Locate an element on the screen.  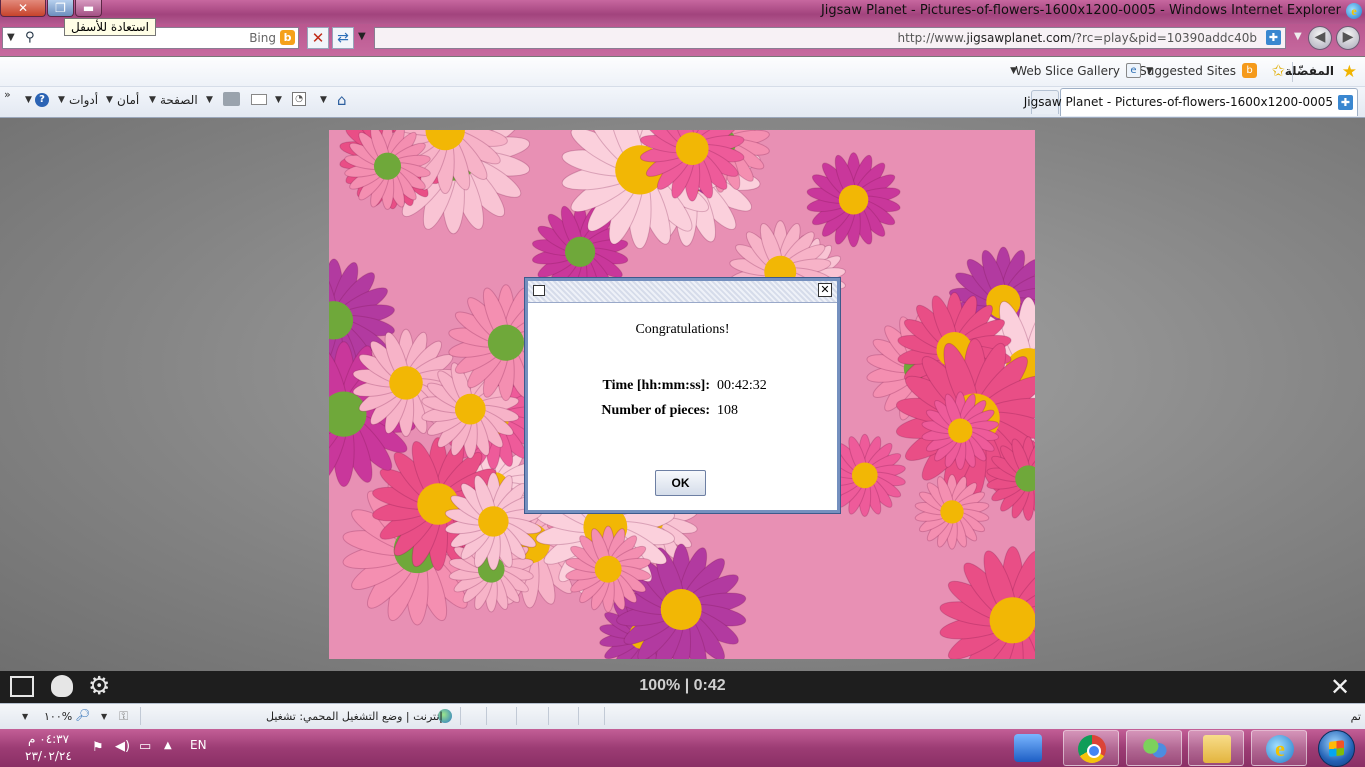
page-dropdown-icon: ▼ is located at coordinates (152, 100).